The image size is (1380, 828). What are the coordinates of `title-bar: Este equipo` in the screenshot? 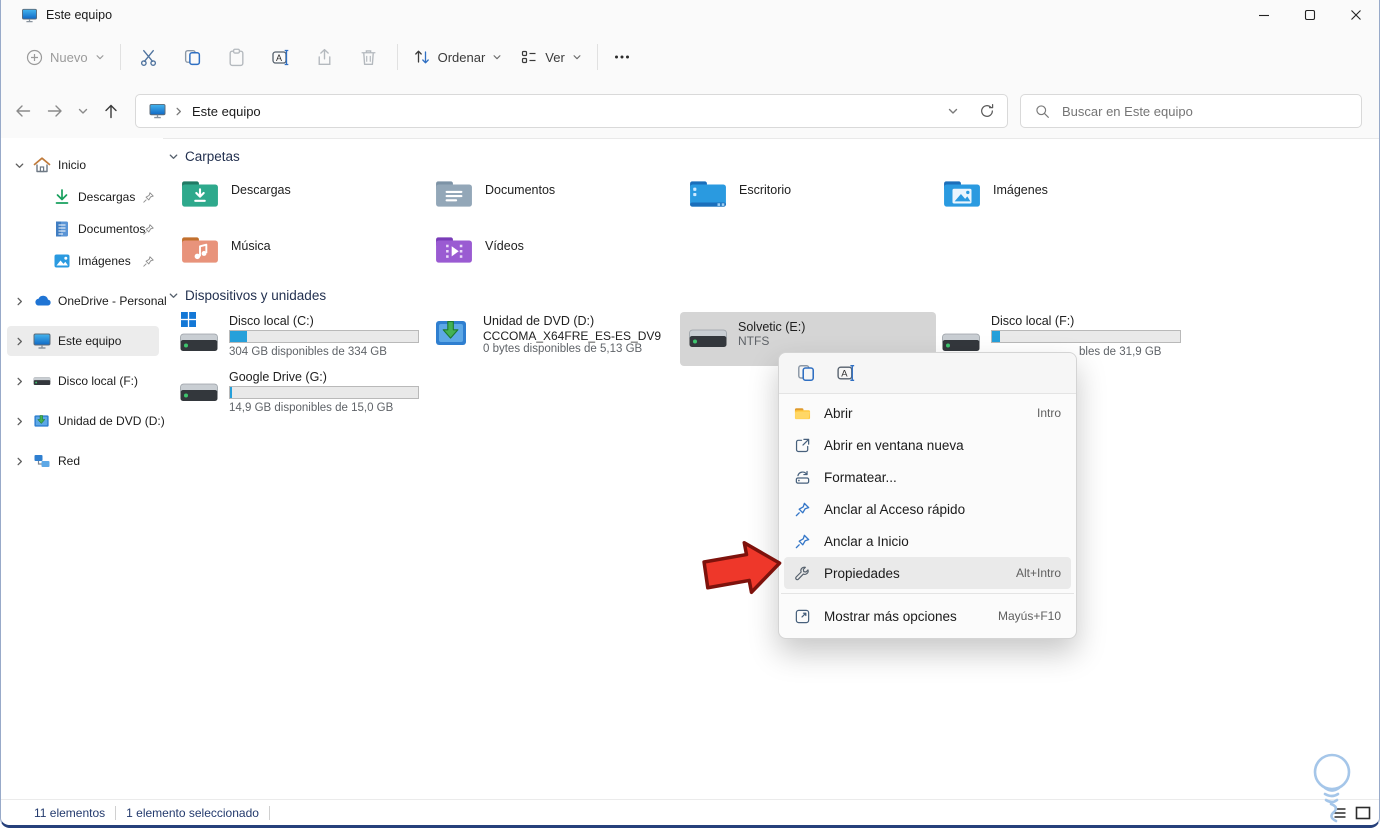 It's located at (690, 15).